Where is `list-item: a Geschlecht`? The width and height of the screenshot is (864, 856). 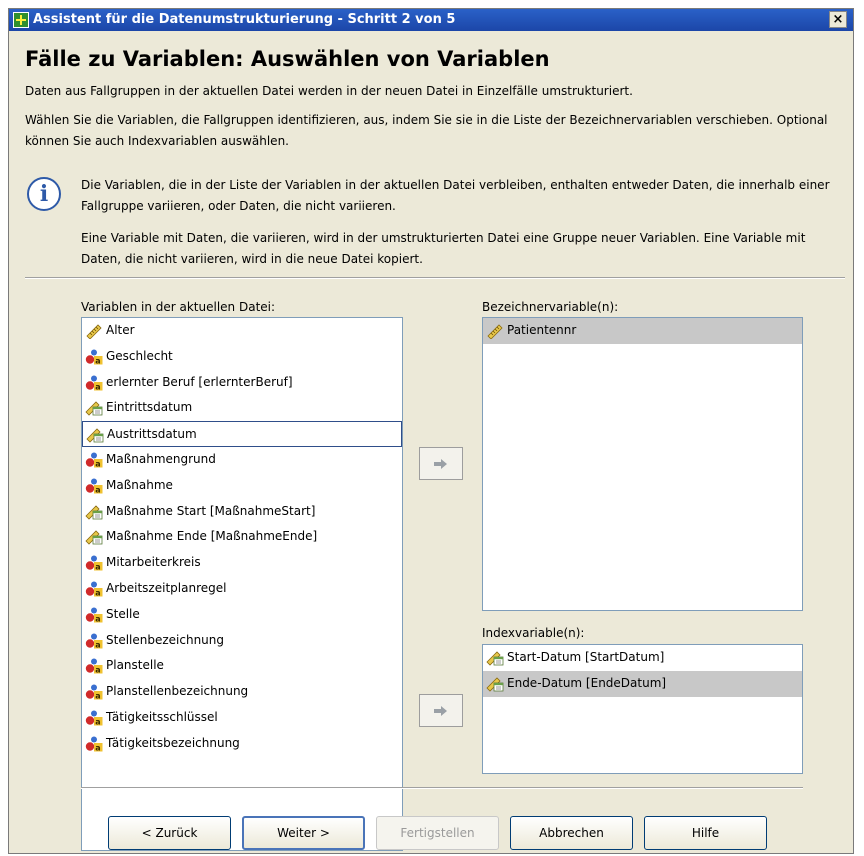 list-item: a Geschlecht is located at coordinates (242, 357).